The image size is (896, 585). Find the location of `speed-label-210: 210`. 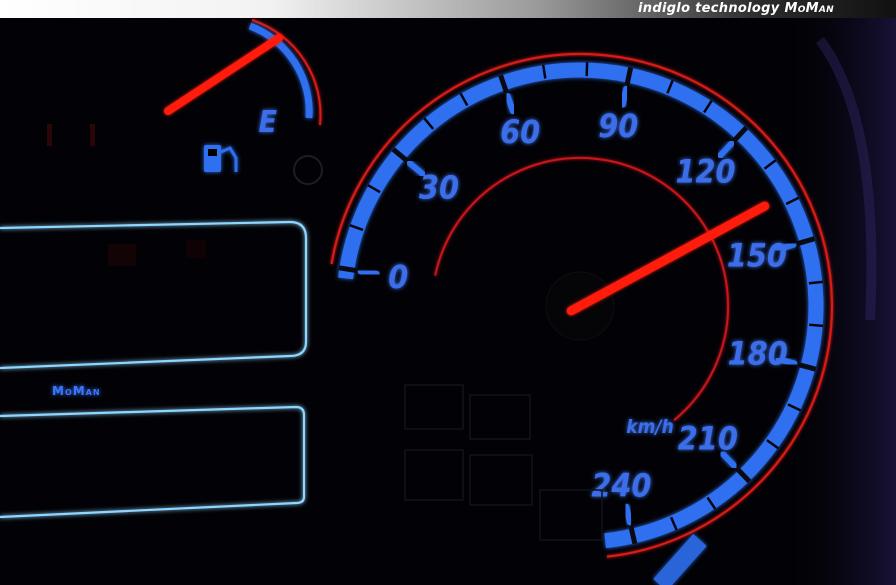

speed-label-210: 210 is located at coordinates (708, 438).